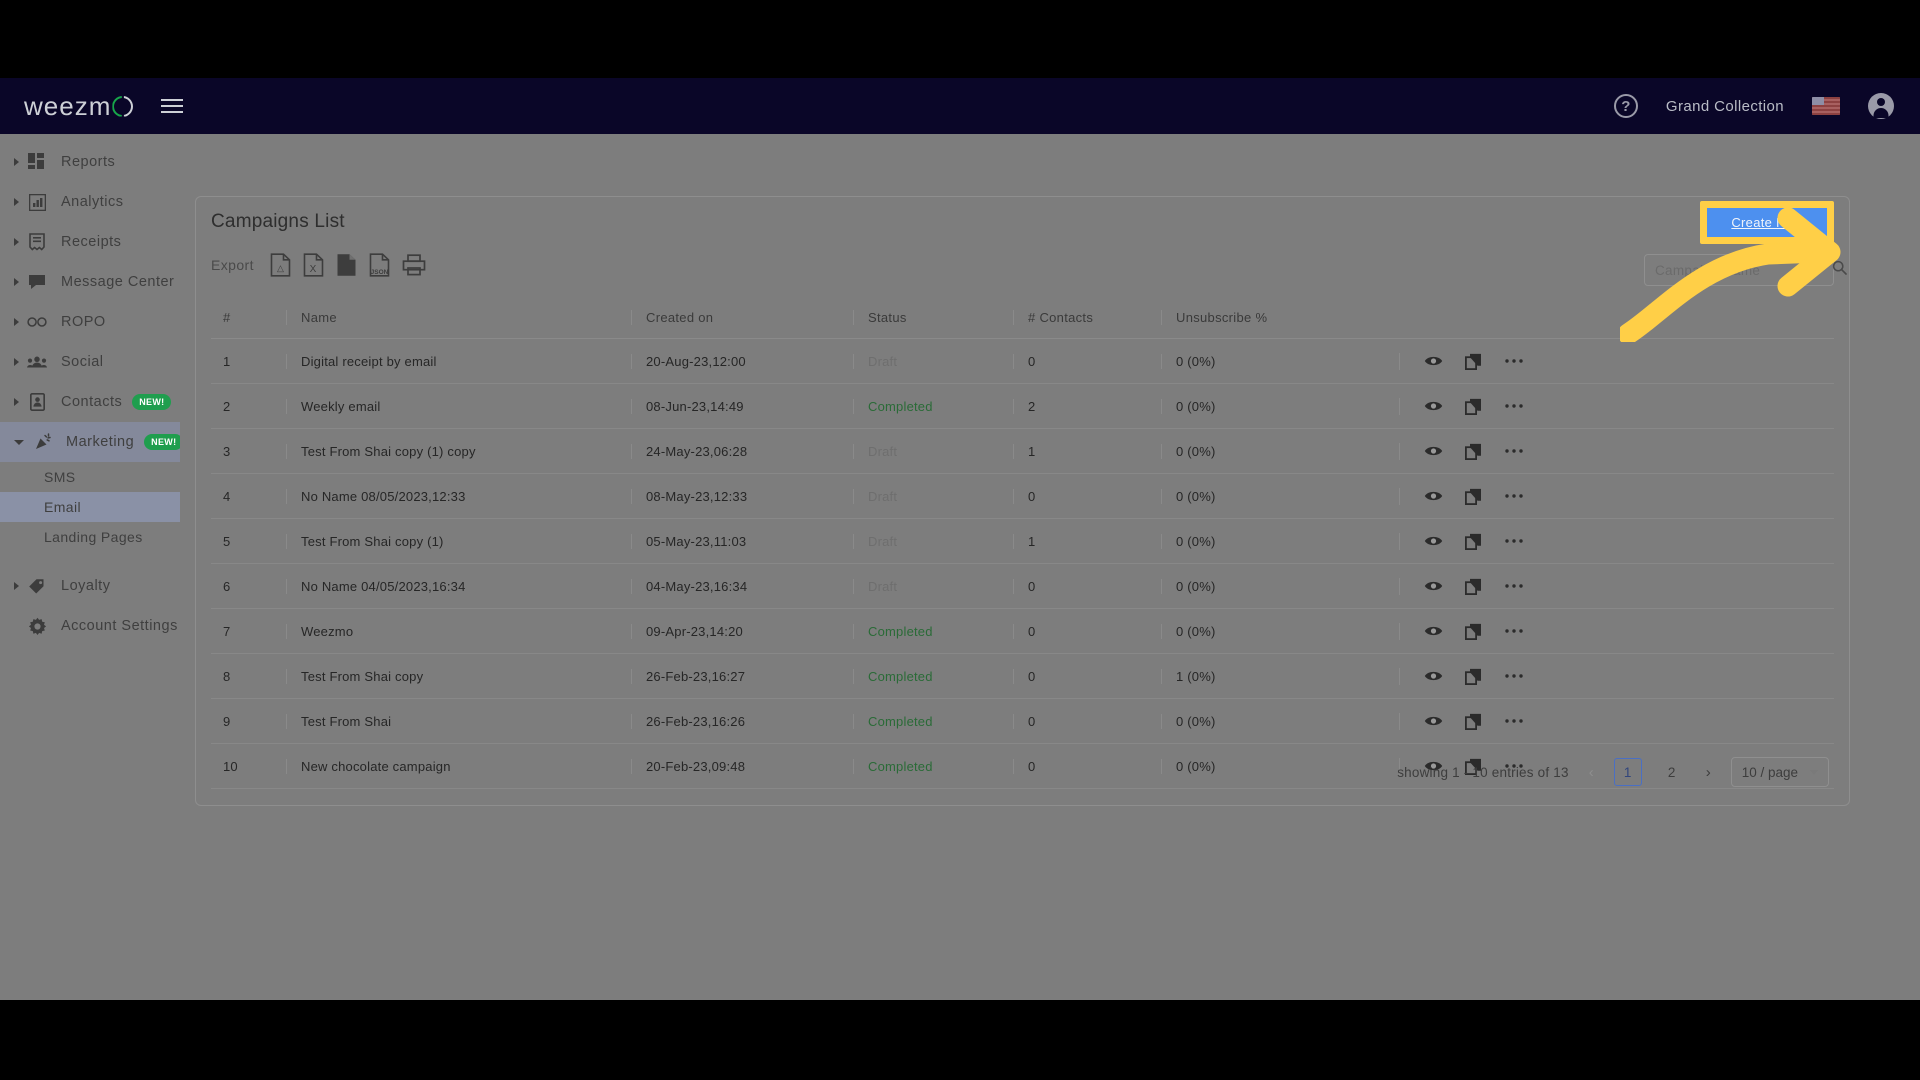  Describe the element at coordinates (90, 362) in the screenshot. I see `sidebar-item-social: Social` at that location.